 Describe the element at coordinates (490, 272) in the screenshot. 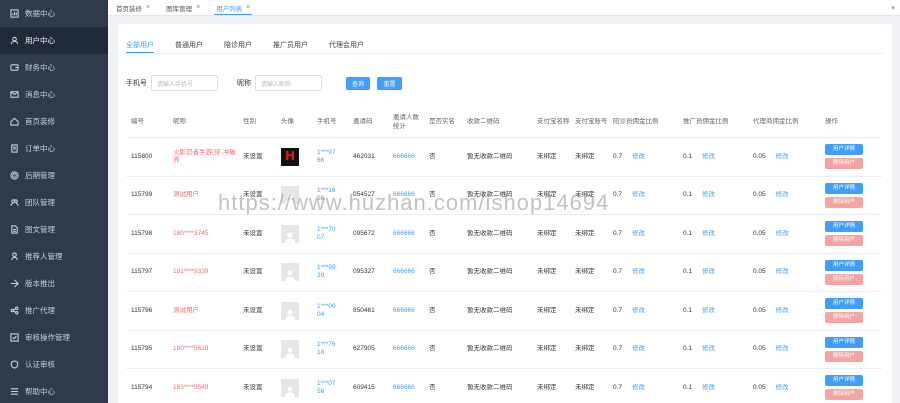

I see `payment-qr: 暂无收款二维码` at that location.